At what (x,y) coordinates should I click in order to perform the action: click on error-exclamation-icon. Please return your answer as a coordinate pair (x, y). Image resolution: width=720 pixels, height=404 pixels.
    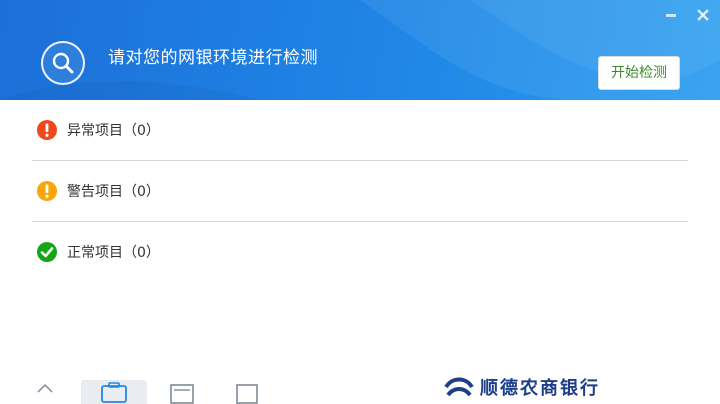
    Looking at the image, I should click on (47, 130).